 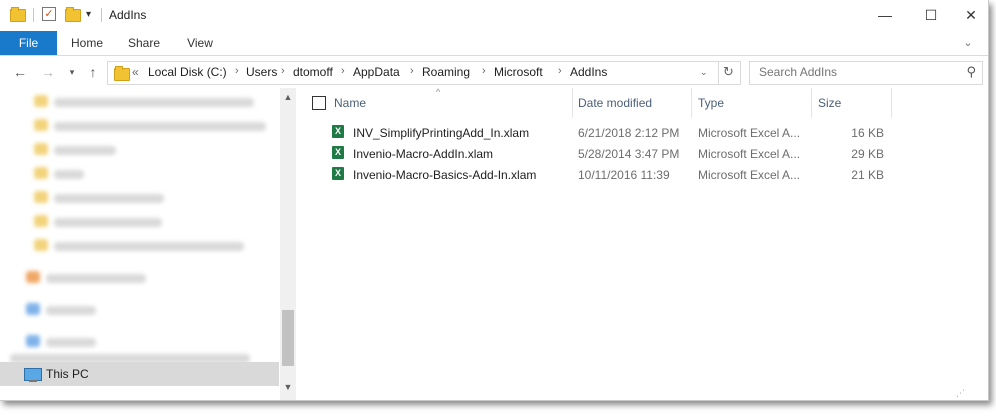 I want to click on column-header-row: ^ Name Date modified Type Size, so click(x=644, y=102).